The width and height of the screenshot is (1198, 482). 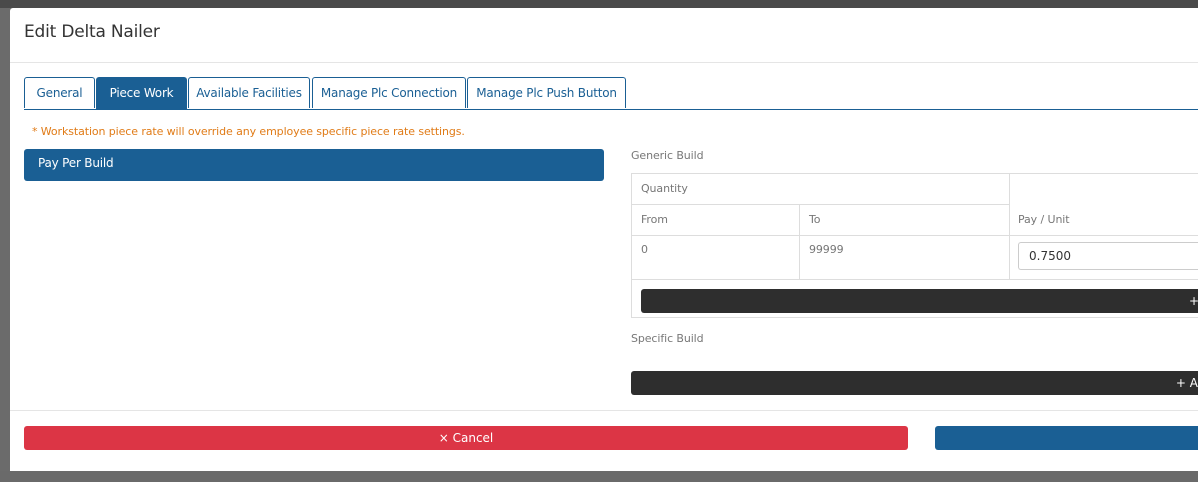 What do you see at coordinates (664, 188) in the screenshot?
I see `quantity-header: Quantity` at bounding box center [664, 188].